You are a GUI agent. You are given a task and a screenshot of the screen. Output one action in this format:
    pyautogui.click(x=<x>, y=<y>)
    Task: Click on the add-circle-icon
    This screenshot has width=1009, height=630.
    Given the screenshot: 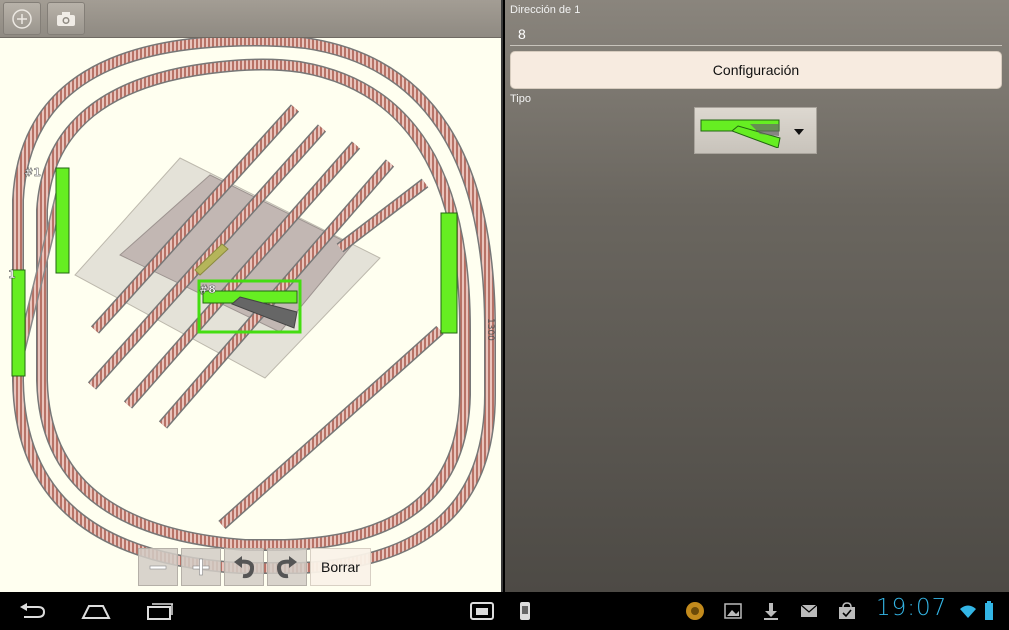 What is the action you would take?
    pyautogui.click(x=22, y=18)
    